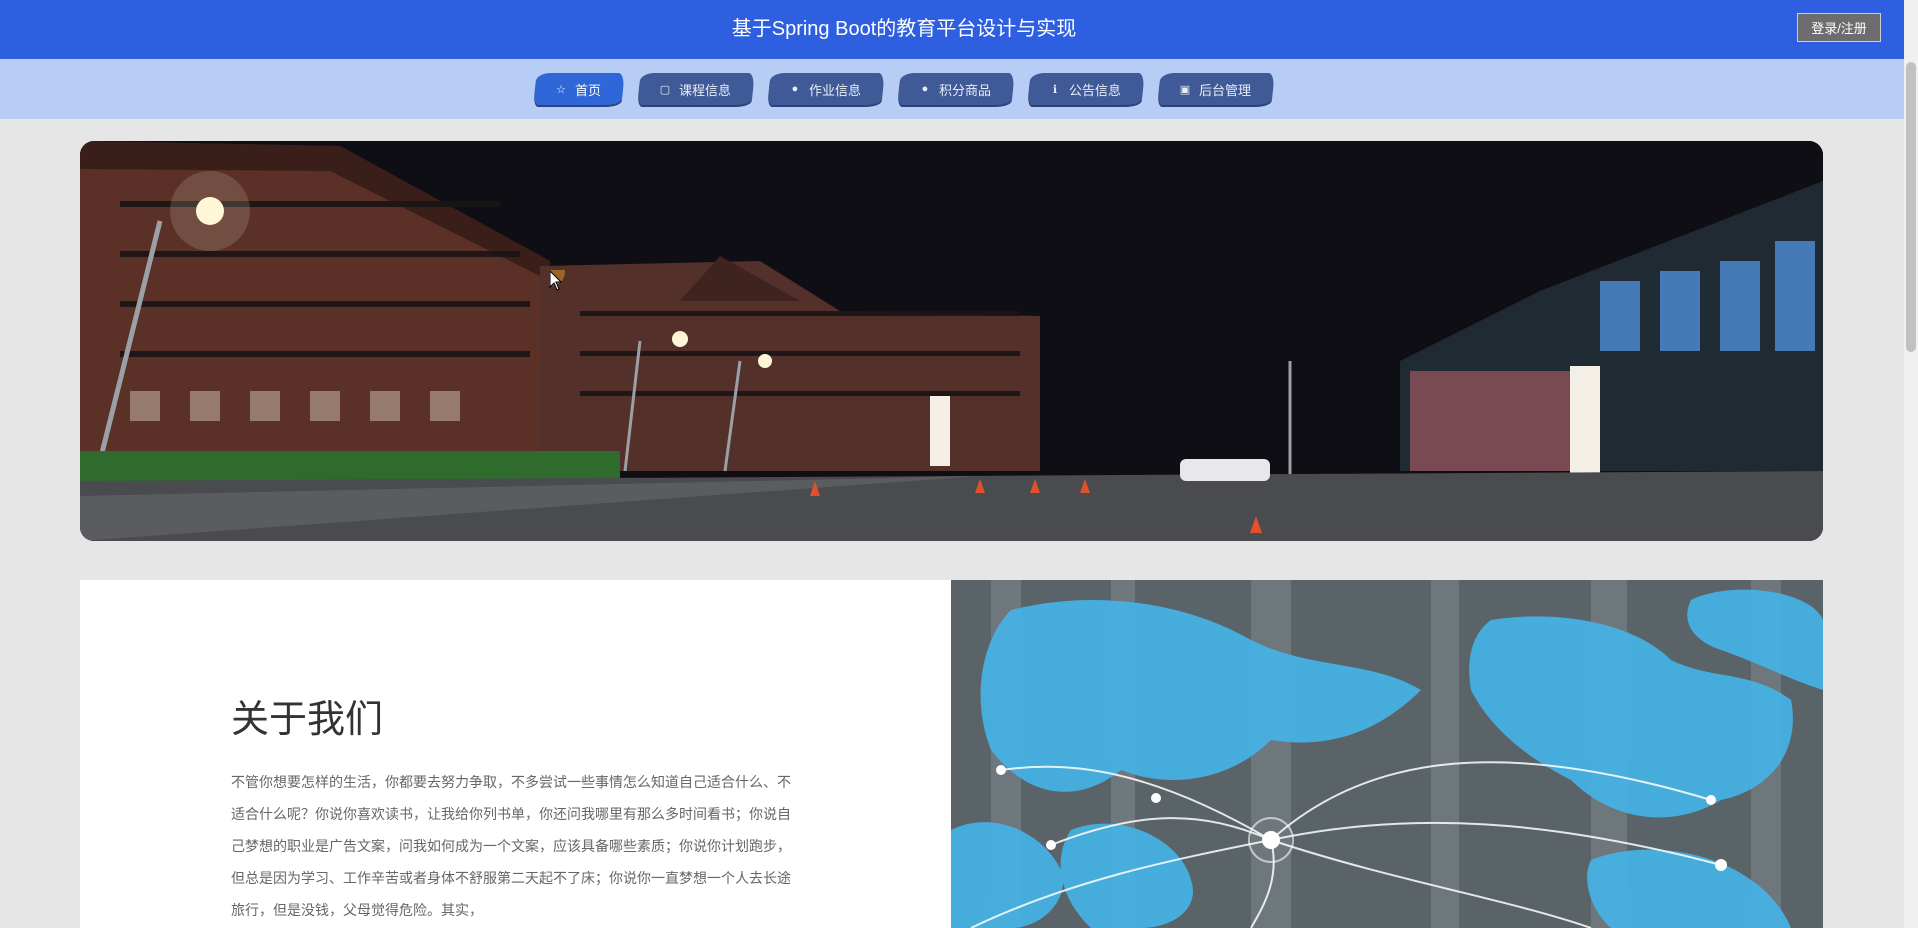 The image size is (1918, 928). I want to click on nav-item-5: ▣ 后台管理, so click(1216, 89).